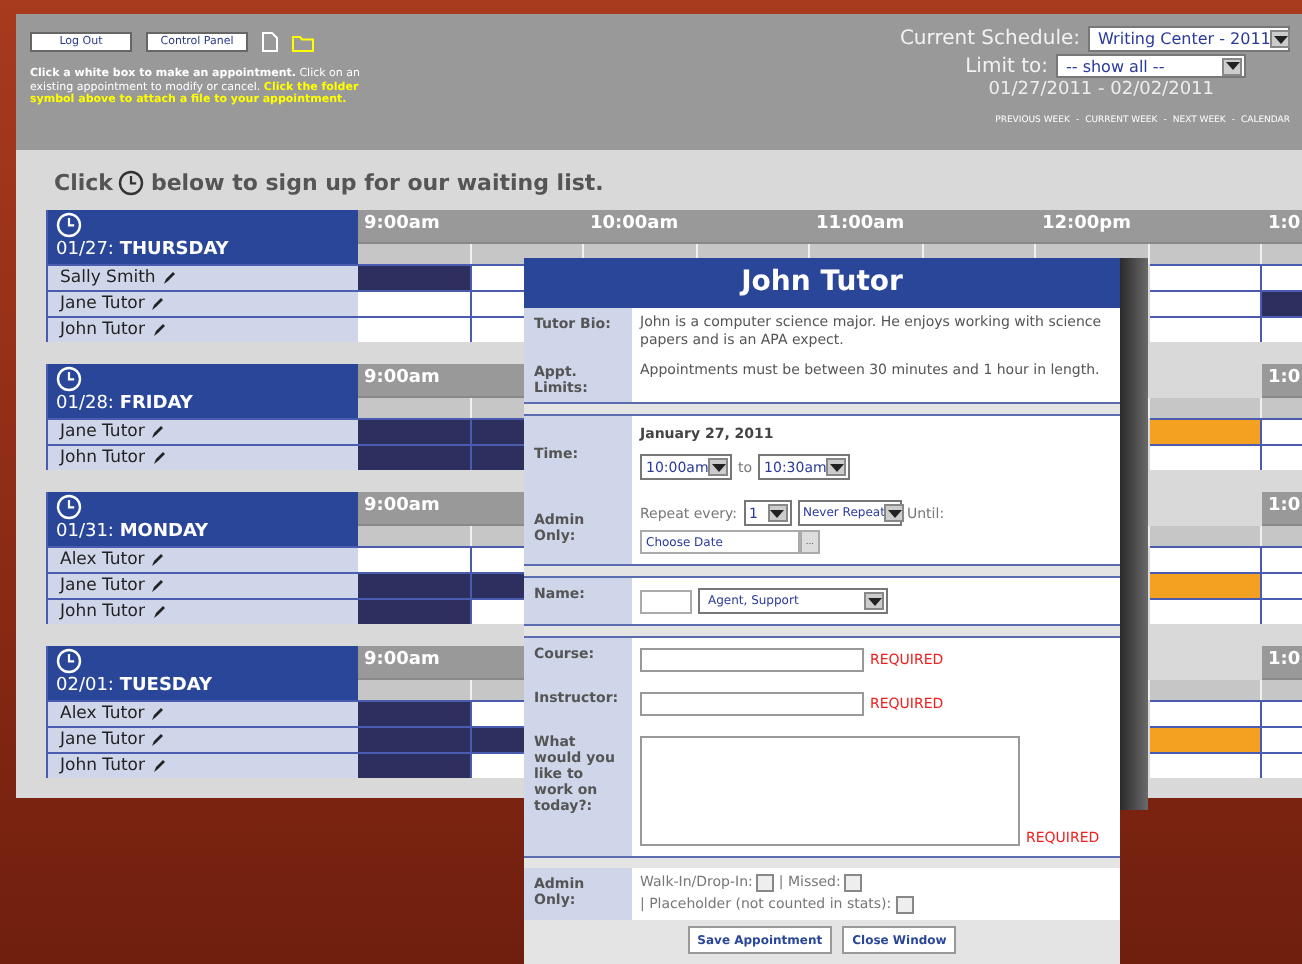 The width and height of the screenshot is (1302, 964). I want to click on waitlist-text: below to sign up for our waiting list., so click(377, 182).